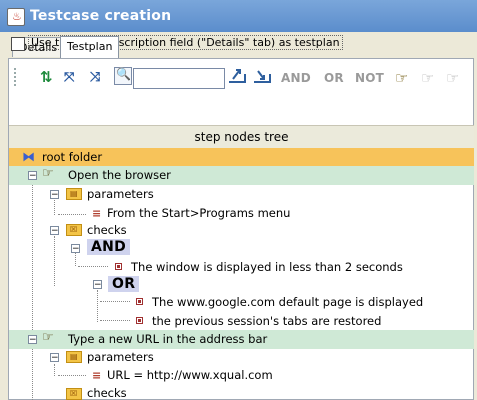 The image size is (477, 400). I want to click on move-down-icon, so click(262, 76).